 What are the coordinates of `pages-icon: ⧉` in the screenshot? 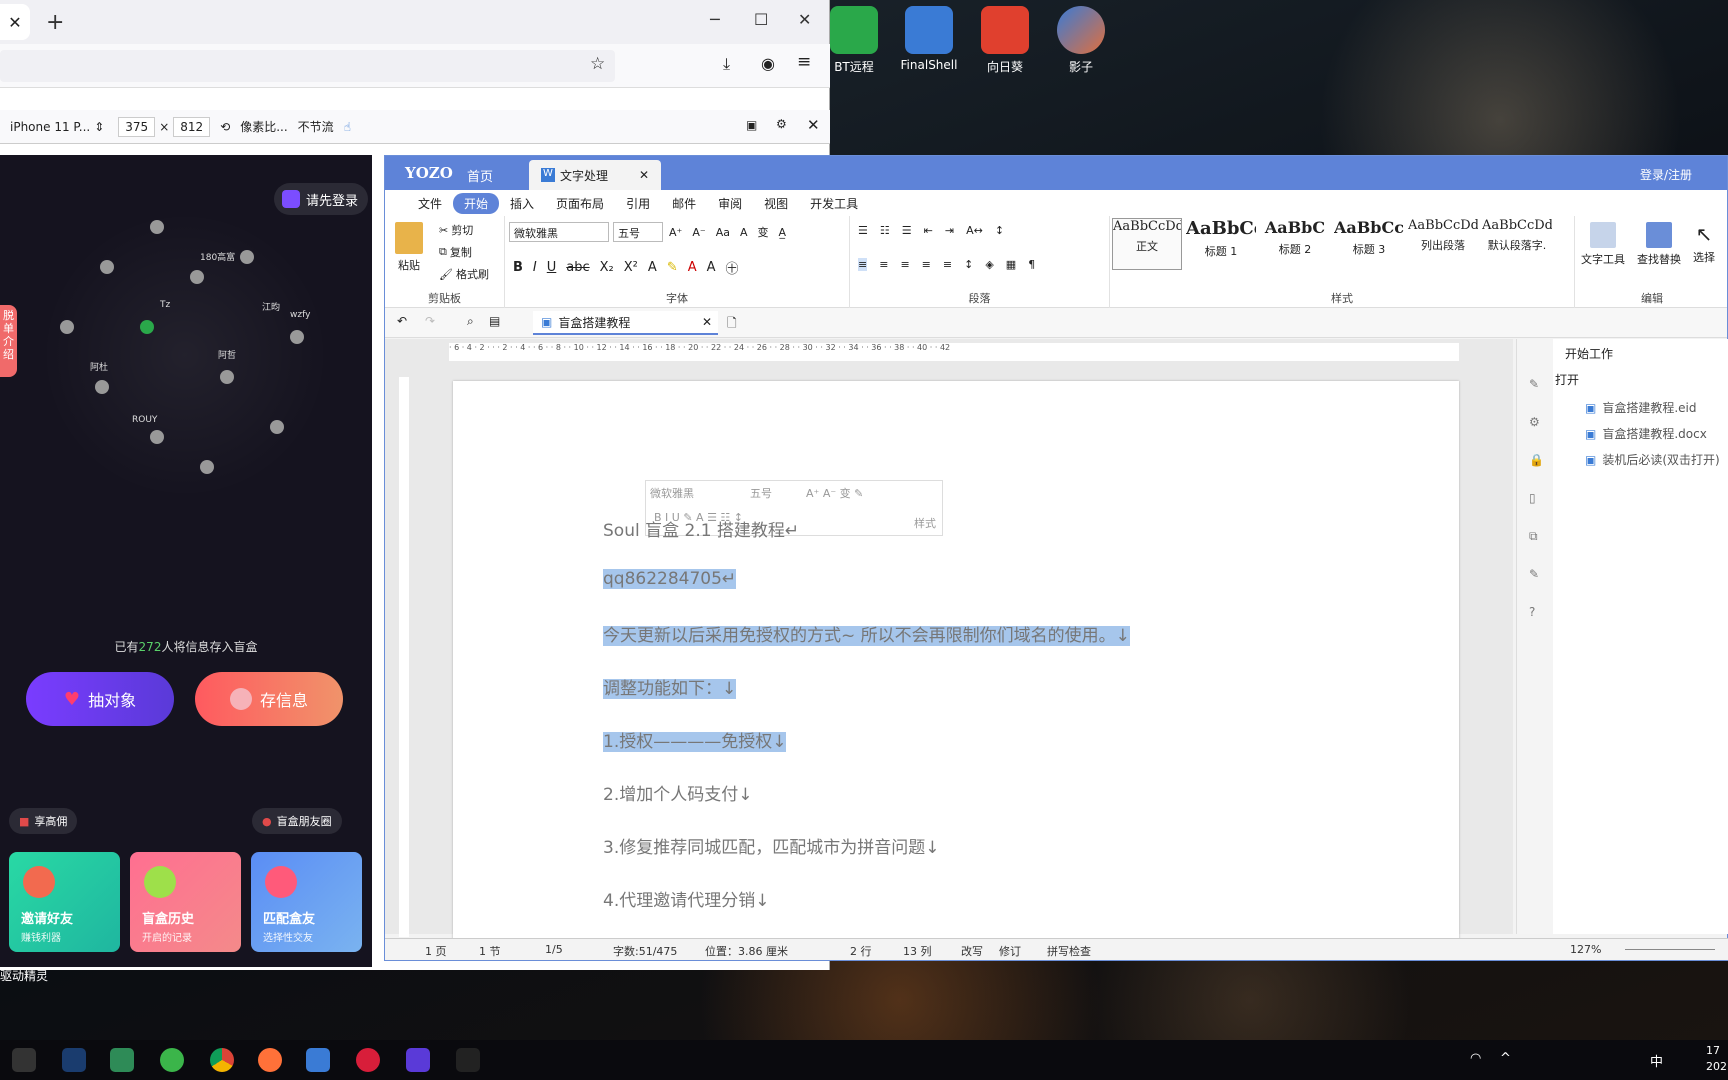 It's located at (1533, 536).